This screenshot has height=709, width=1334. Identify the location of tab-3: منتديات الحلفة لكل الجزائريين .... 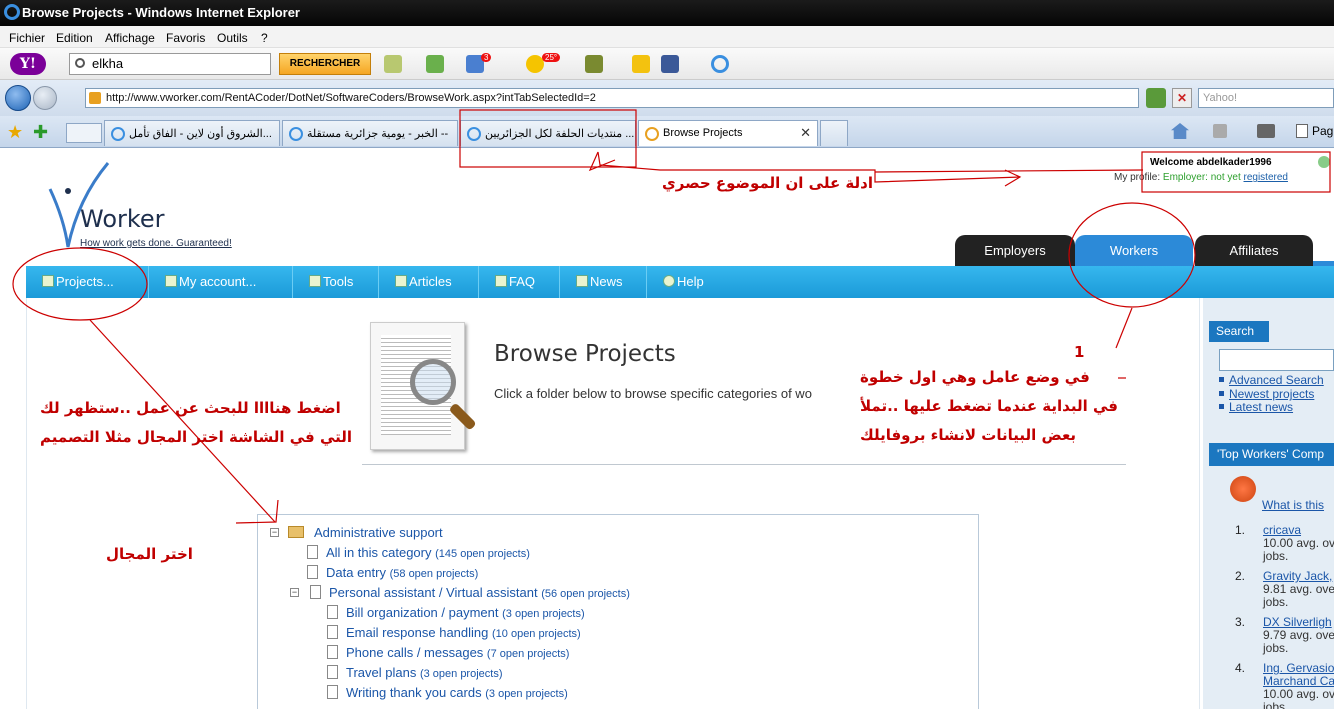
(548, 133).